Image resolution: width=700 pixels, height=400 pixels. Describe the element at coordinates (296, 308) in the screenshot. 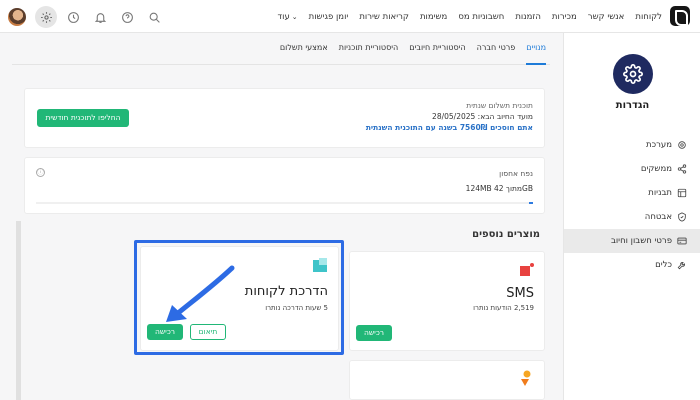

I see `product-remaining: 5 שעות הדרכה נותרו` at that location.